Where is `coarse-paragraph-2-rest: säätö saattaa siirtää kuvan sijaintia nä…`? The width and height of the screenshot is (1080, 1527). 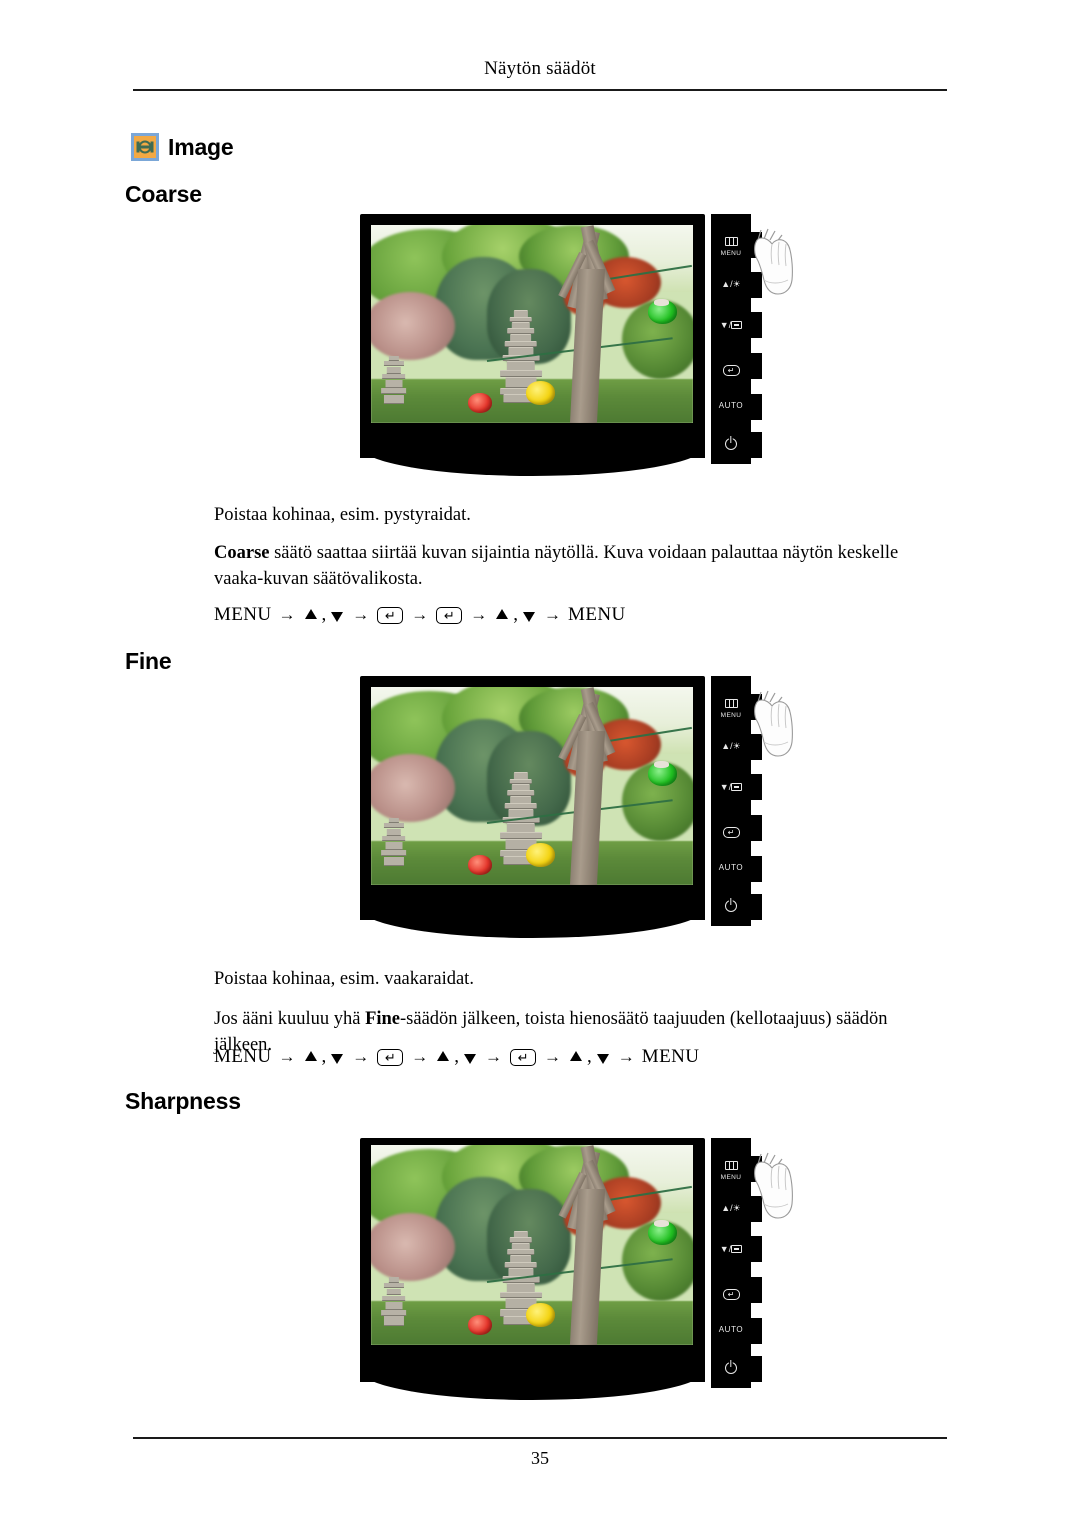 coarse-paragraph-2-rest: säätö saattaa siirtää kuvan sijaintia nä… is located at coordinates (556, 566).